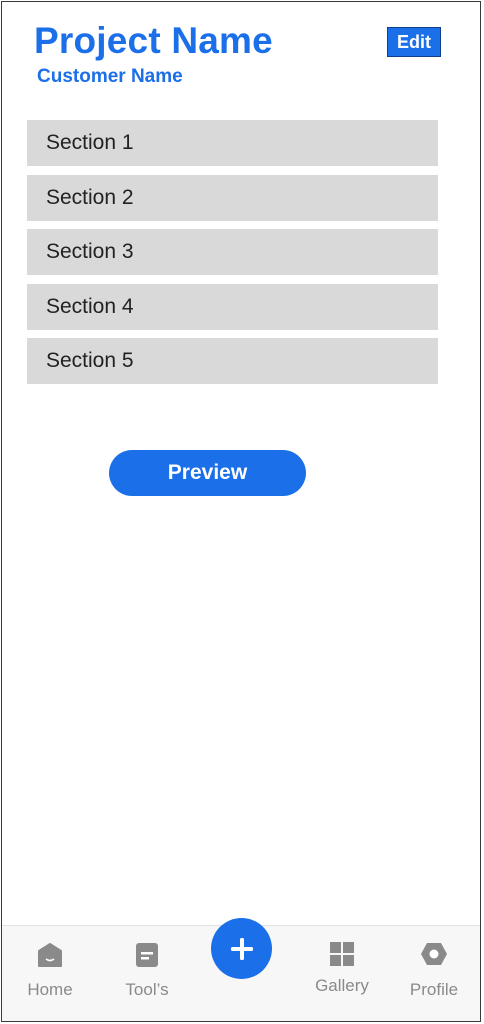 The image size is (484, 1024). What do you see at coordinates (50, 973) in the screenshot?
I see `nav-home: Home` at bounding box center [50, 973].